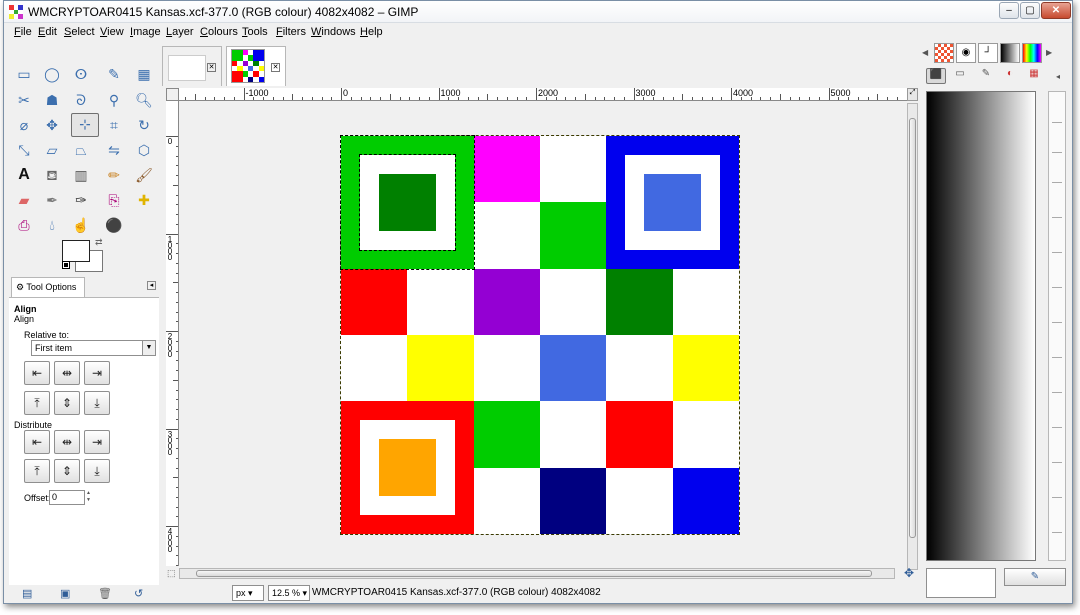  What do you see at coordinates (105, 593) in the screenshot?
I see `delete-options-icon: 🗑︎` at bounding box center [105, 593].